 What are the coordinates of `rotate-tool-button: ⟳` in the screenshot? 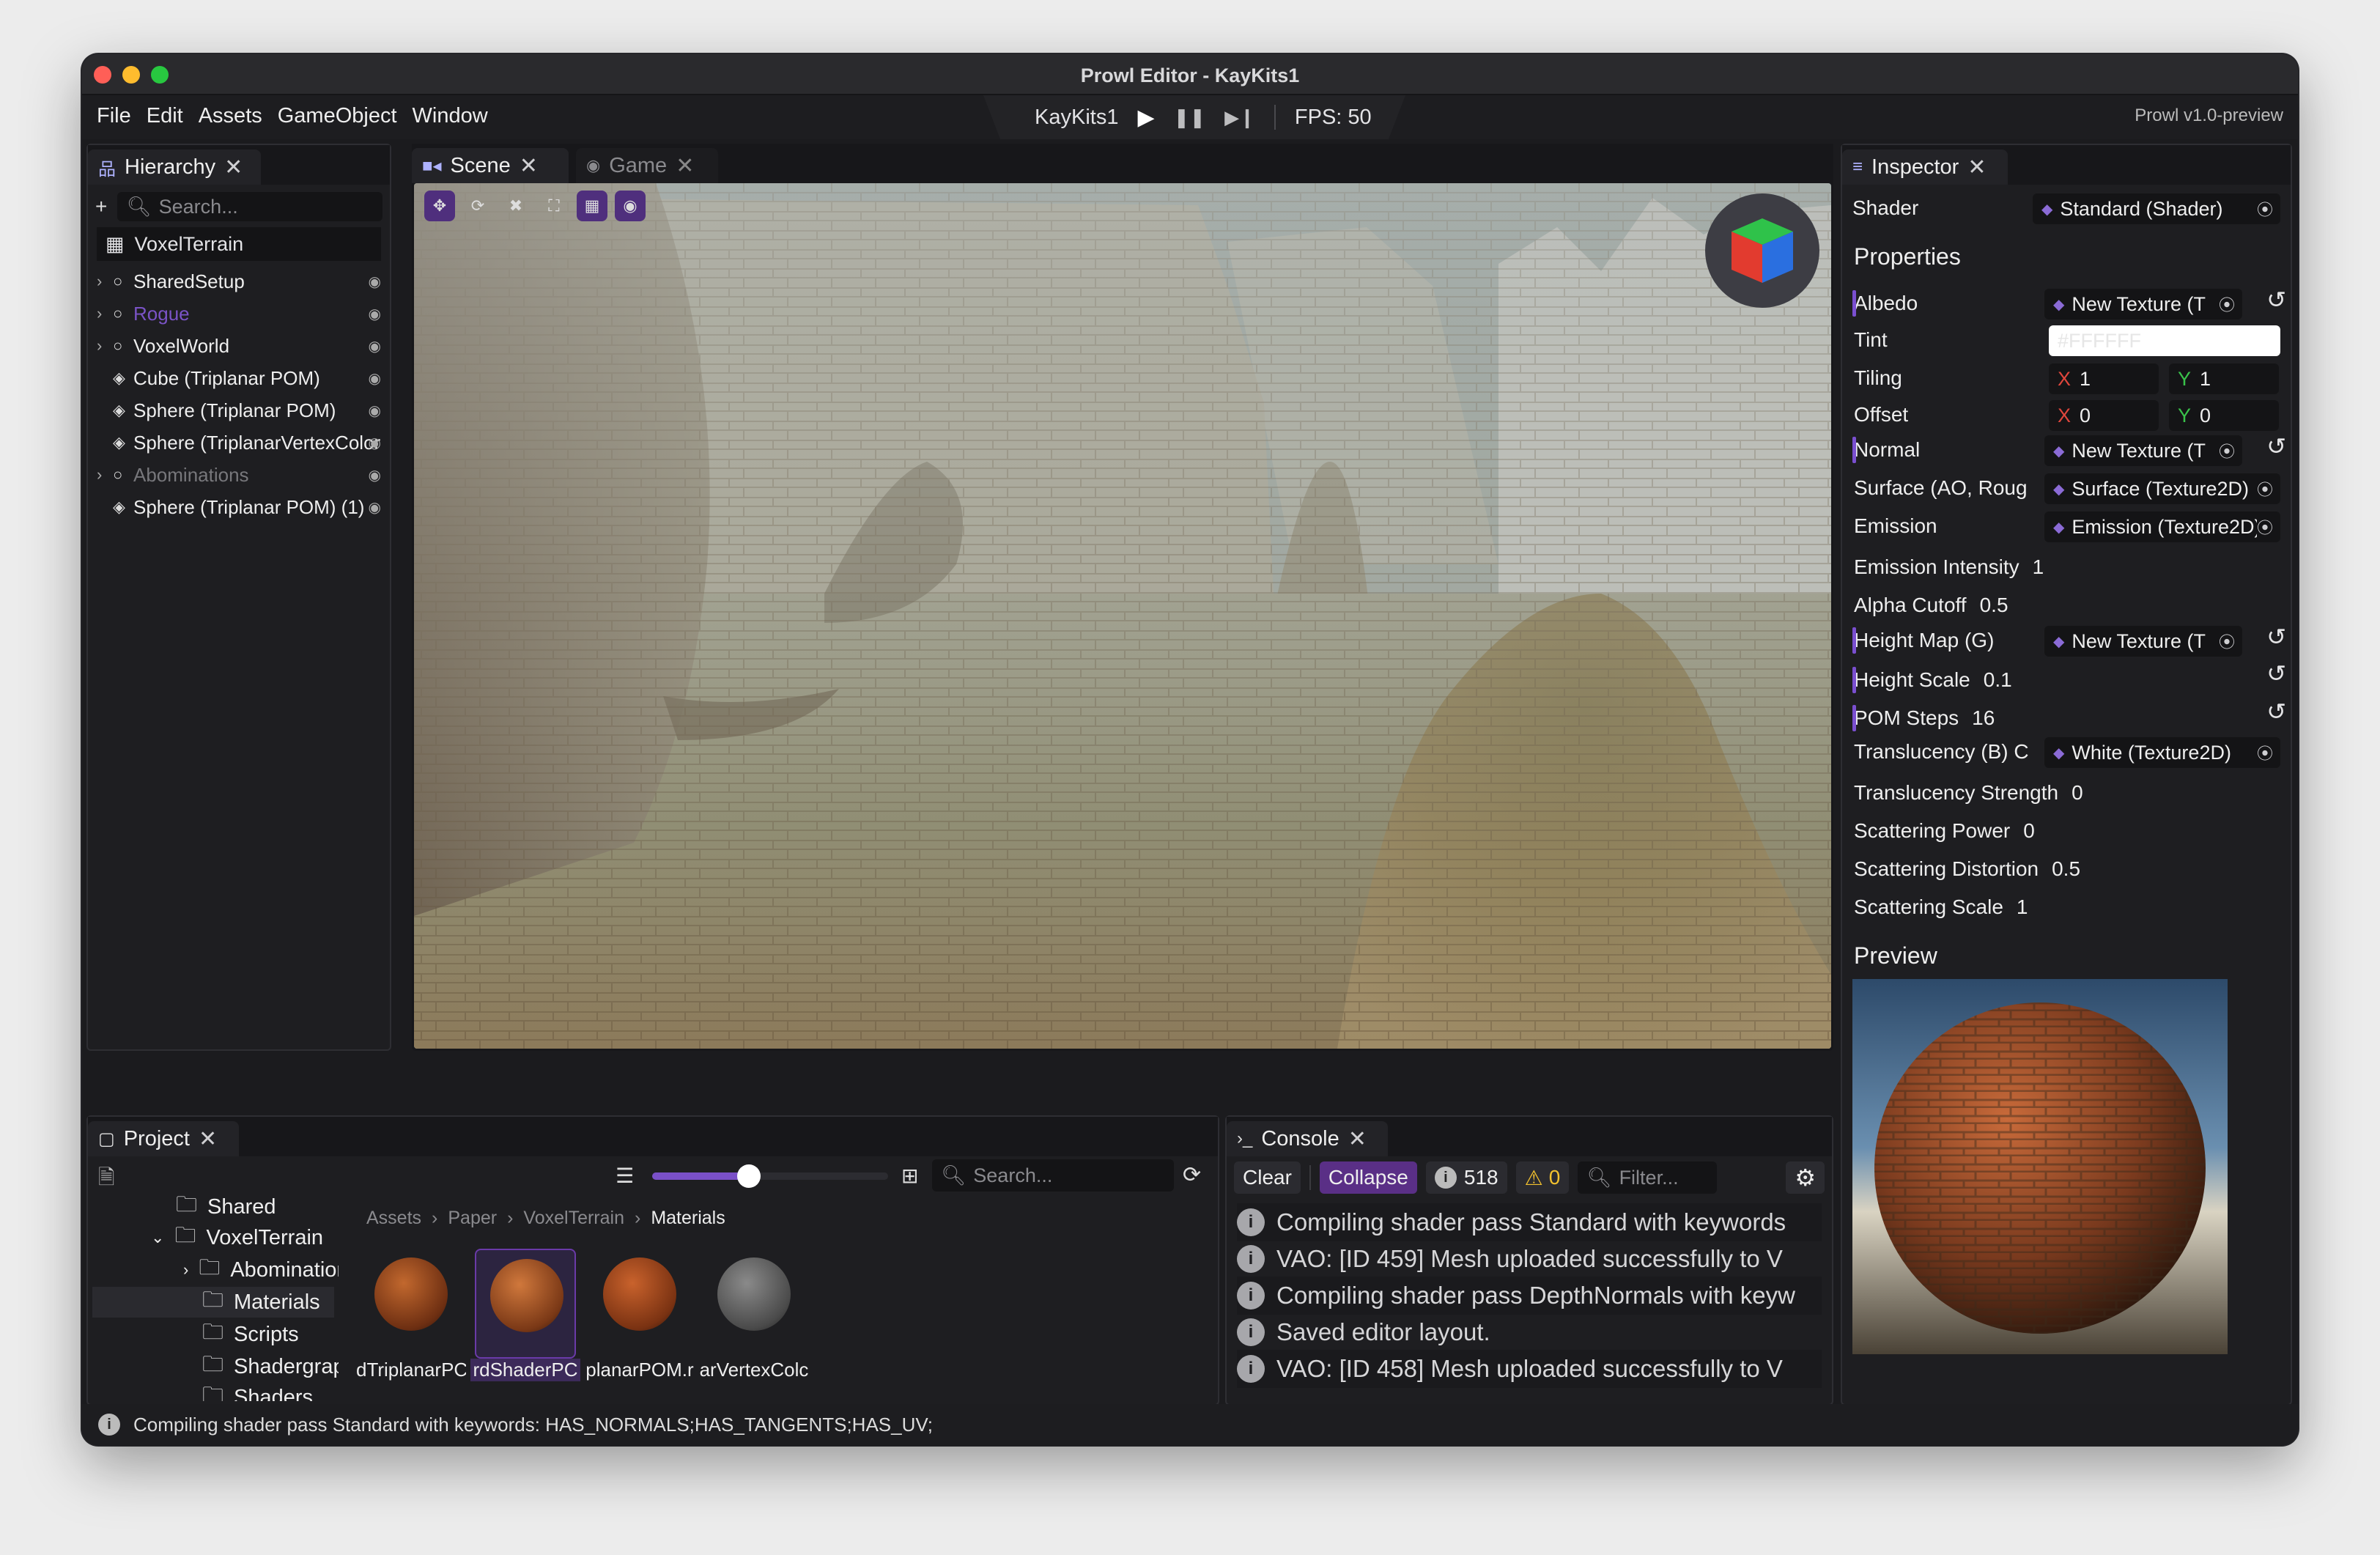 It's located at (477, 206).